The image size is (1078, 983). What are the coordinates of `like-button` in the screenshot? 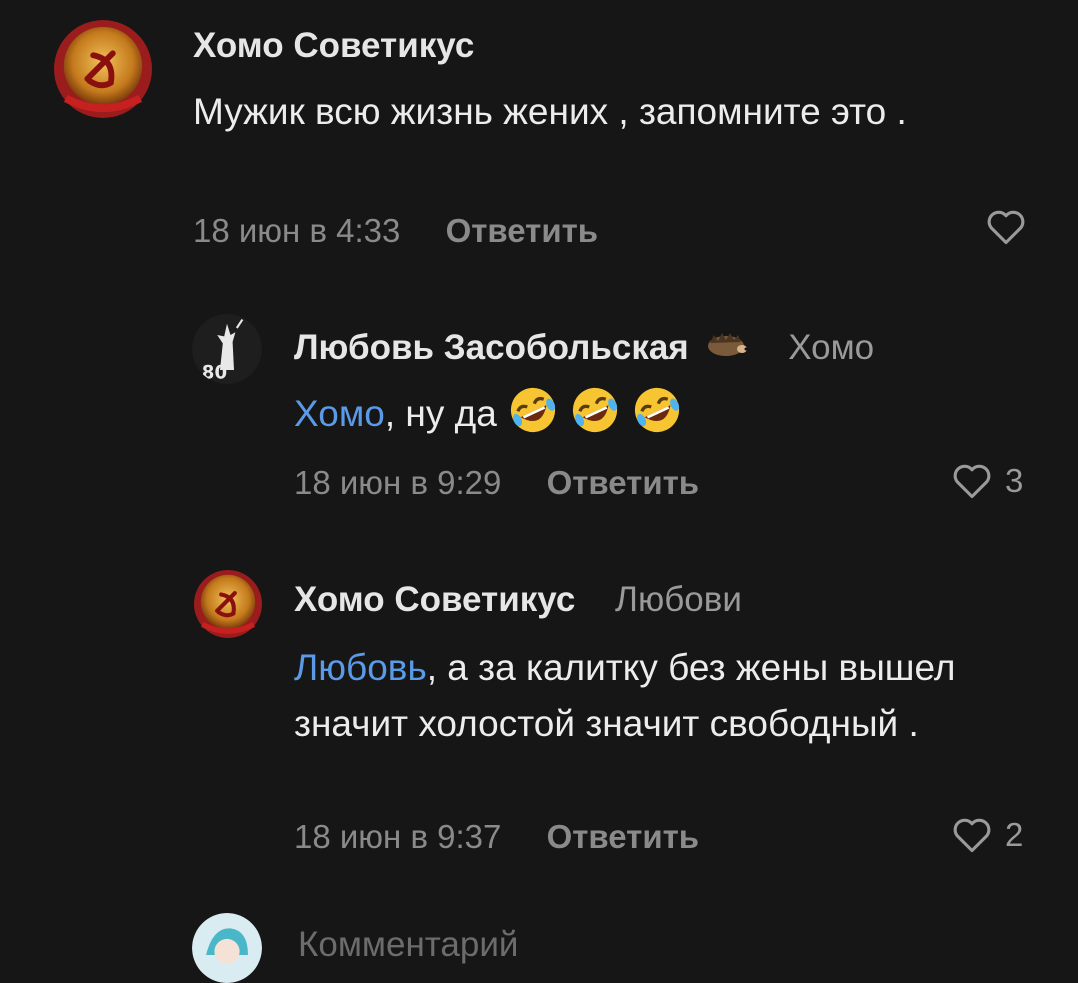 It's located at (1012, 227).